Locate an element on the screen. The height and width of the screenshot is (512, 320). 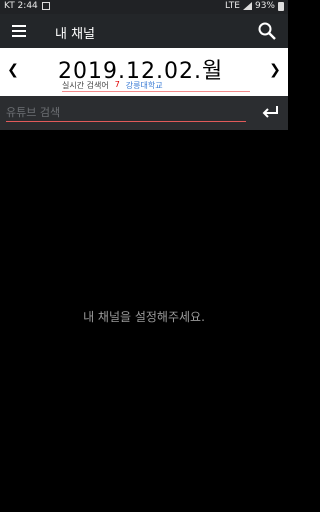
status-right: LTE 93% is located at coordinates (254, 6).